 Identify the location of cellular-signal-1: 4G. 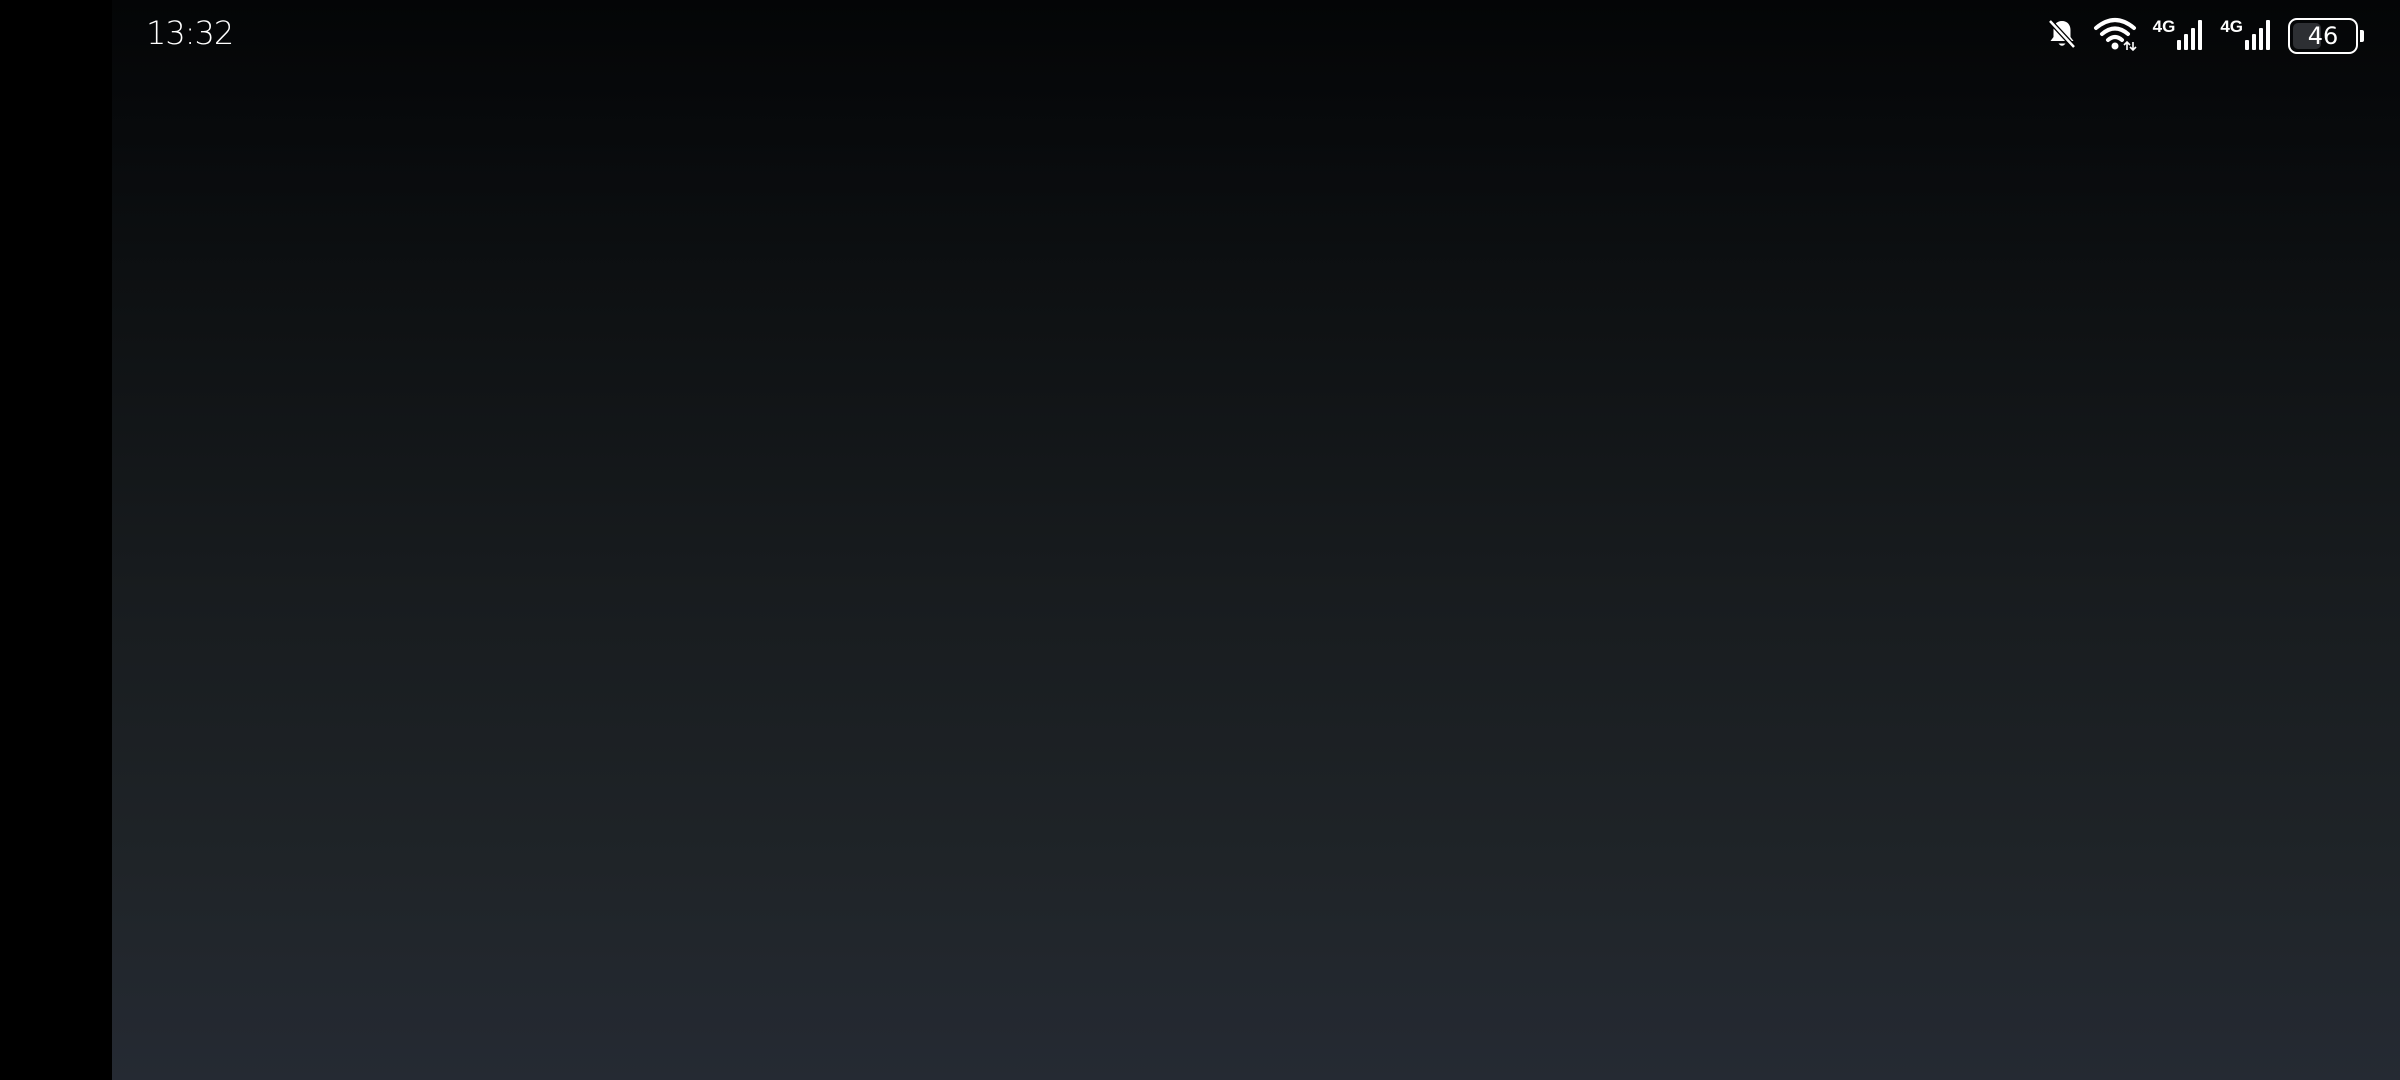
(2180, 36).